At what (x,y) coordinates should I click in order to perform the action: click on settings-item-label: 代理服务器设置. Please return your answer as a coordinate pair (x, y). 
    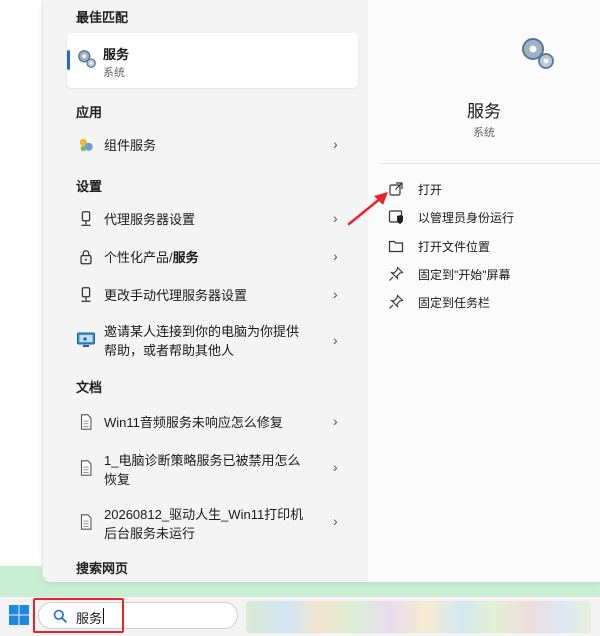
    Looking at the image, I should click on (150, 219).